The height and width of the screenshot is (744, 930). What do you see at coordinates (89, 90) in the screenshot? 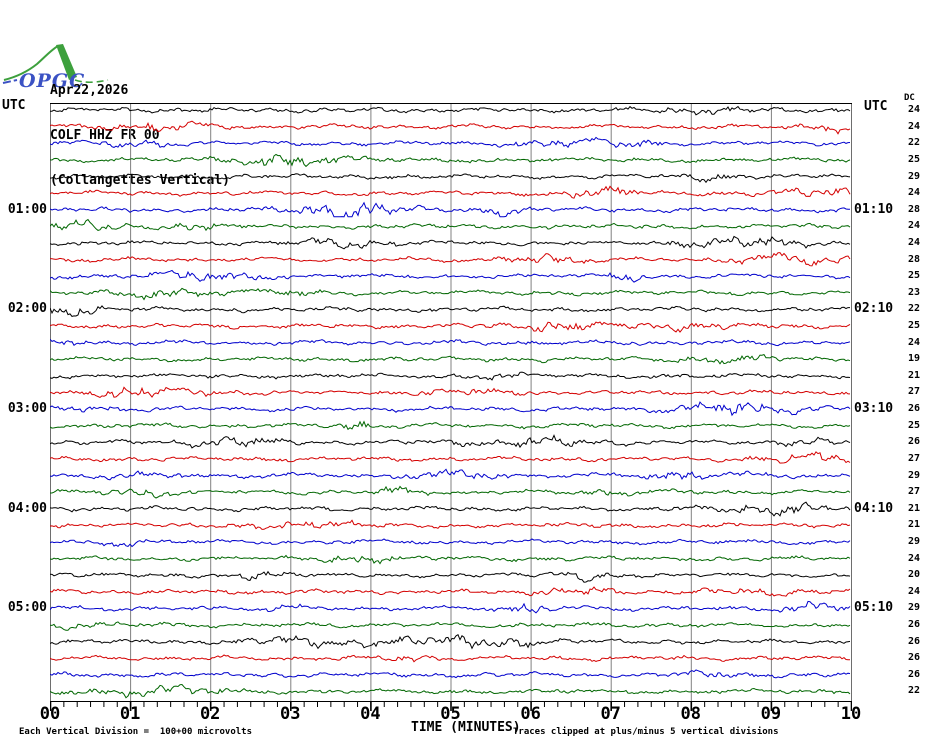
I see `header-date: Apr22,2026` at bounding box center [89, 90].